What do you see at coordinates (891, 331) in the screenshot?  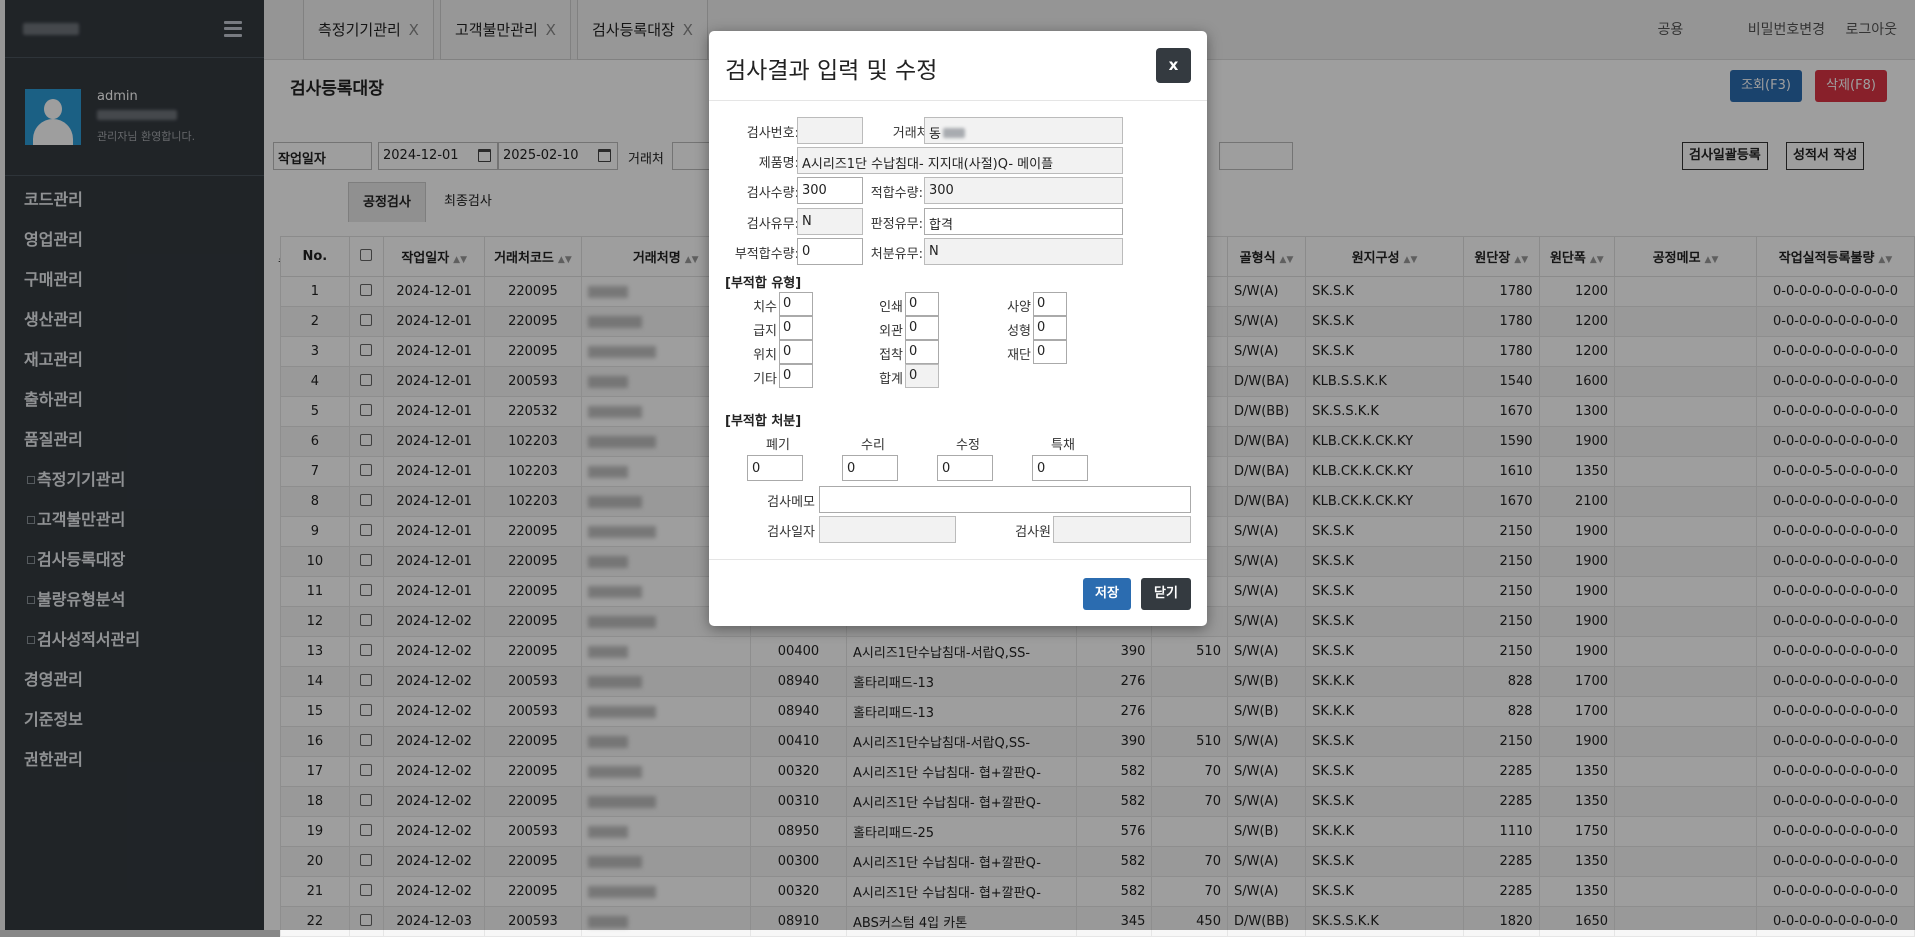 I see `defect-type-label: 외관` at bounding box center [891, 331].